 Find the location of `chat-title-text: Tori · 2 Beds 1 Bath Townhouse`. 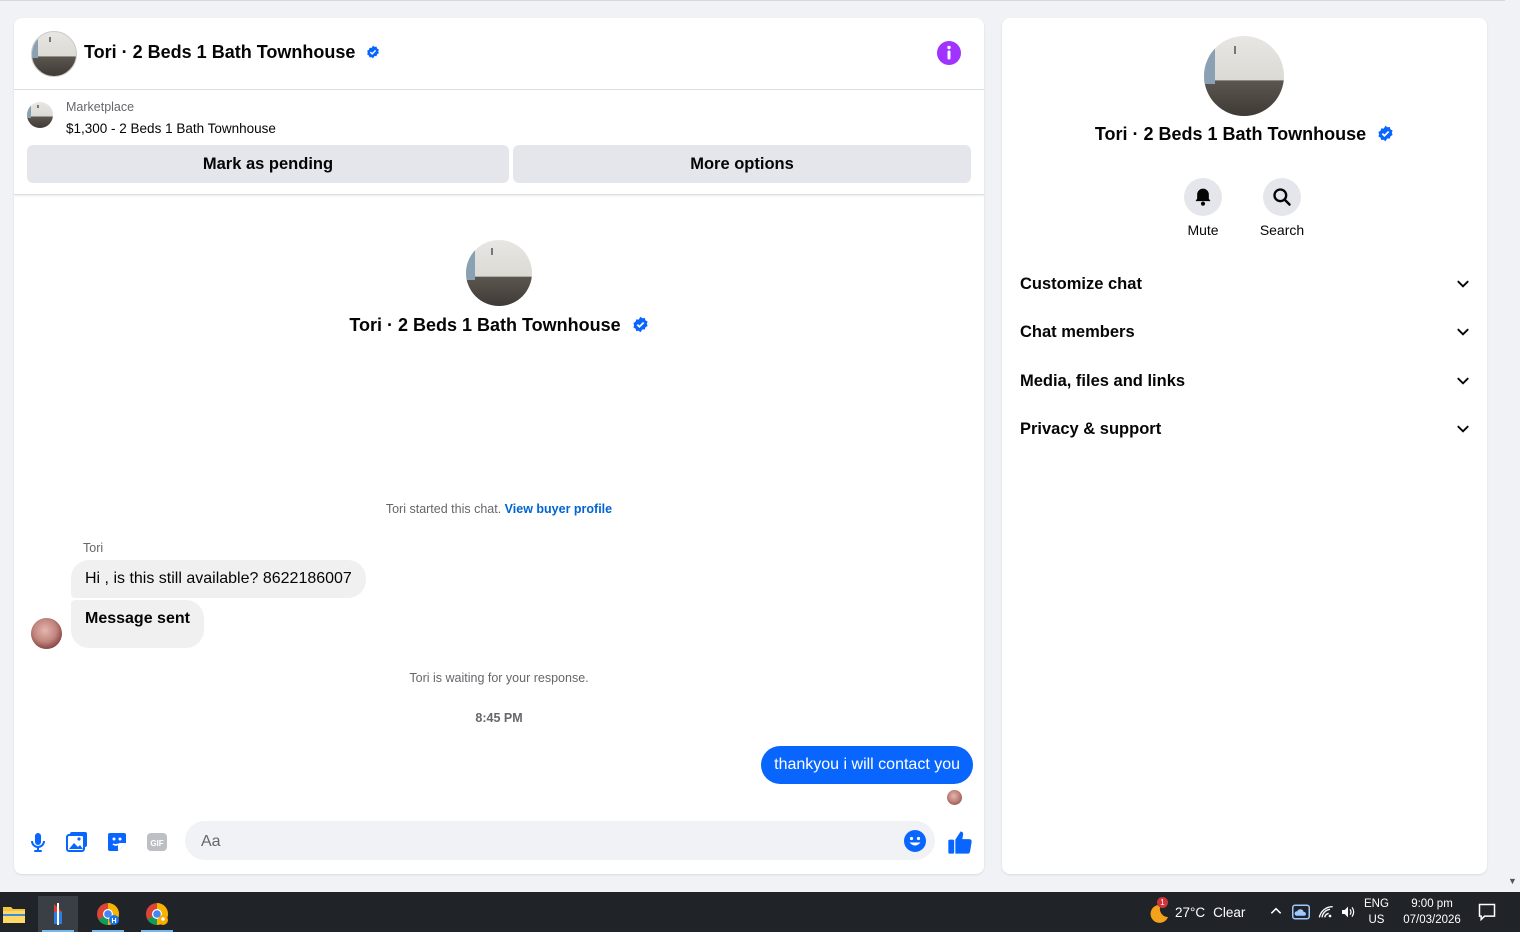

chat-title-text: Tori · 2 Beds 1 Bath Townhouse is located at coordinates (220, 52).